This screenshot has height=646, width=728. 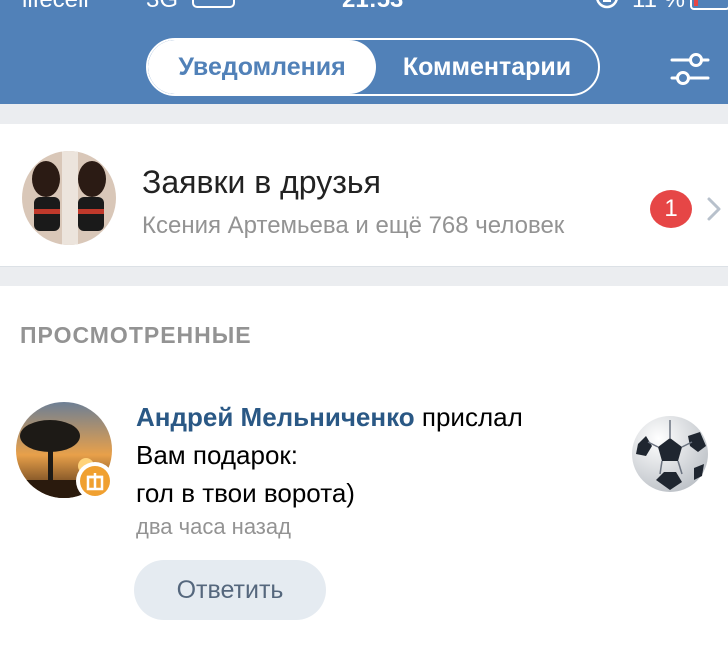 I want to click on notification-action: прислал, so click(x=468, y=417).